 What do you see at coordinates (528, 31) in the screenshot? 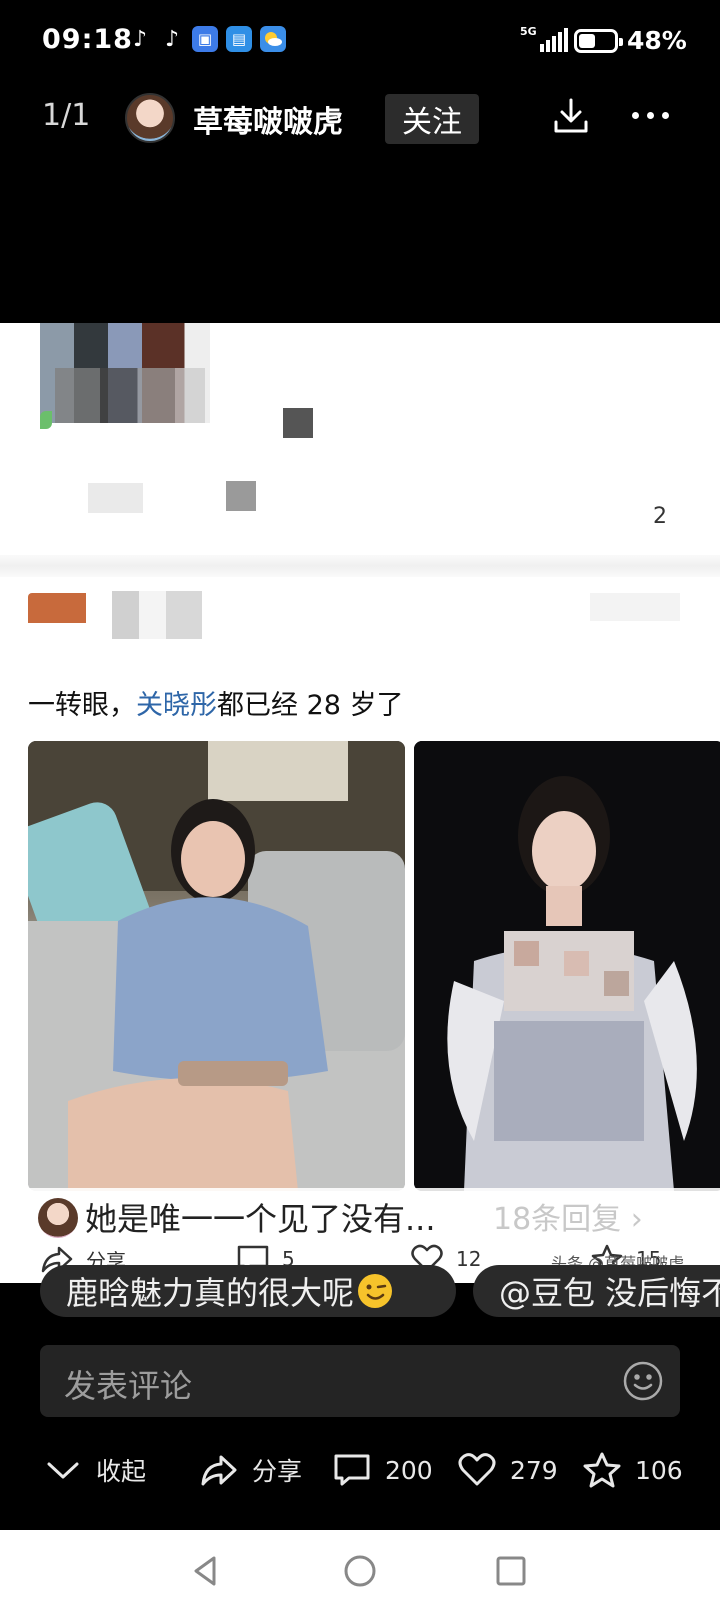
I see `network-type: 5G` at bounding box center [528, 31].